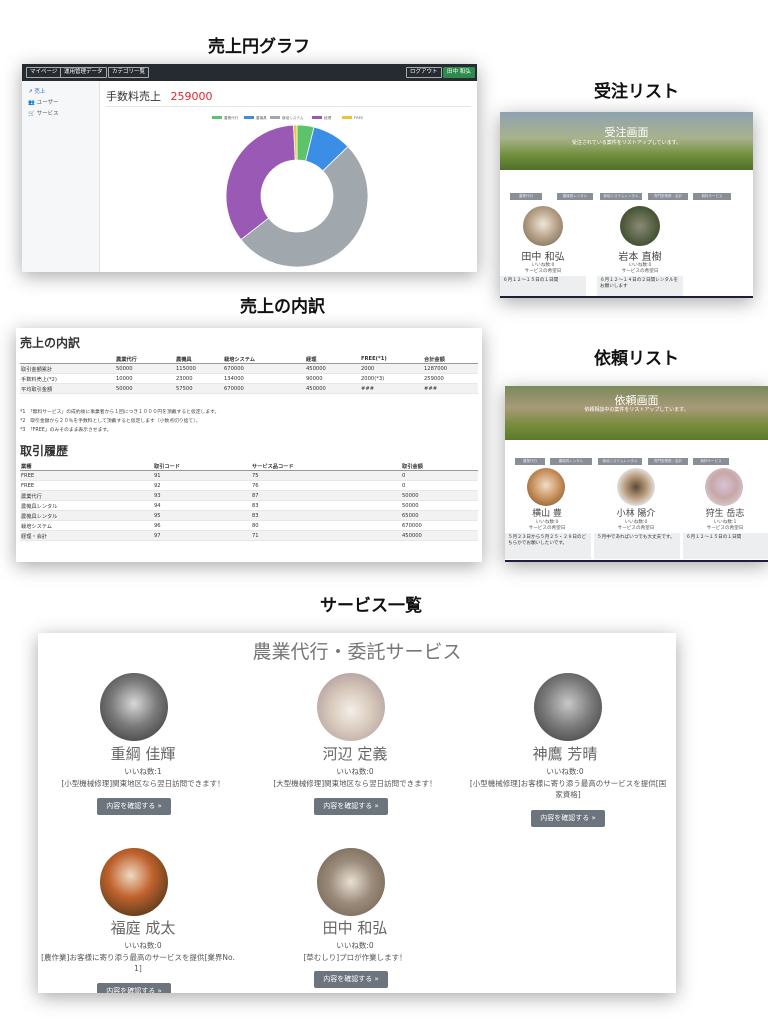 This screenshot has height=1024, width=768. Describe the element at coordinates (143, 771) in the screenshot. I see `likes-count: いいね数:1` at that location.